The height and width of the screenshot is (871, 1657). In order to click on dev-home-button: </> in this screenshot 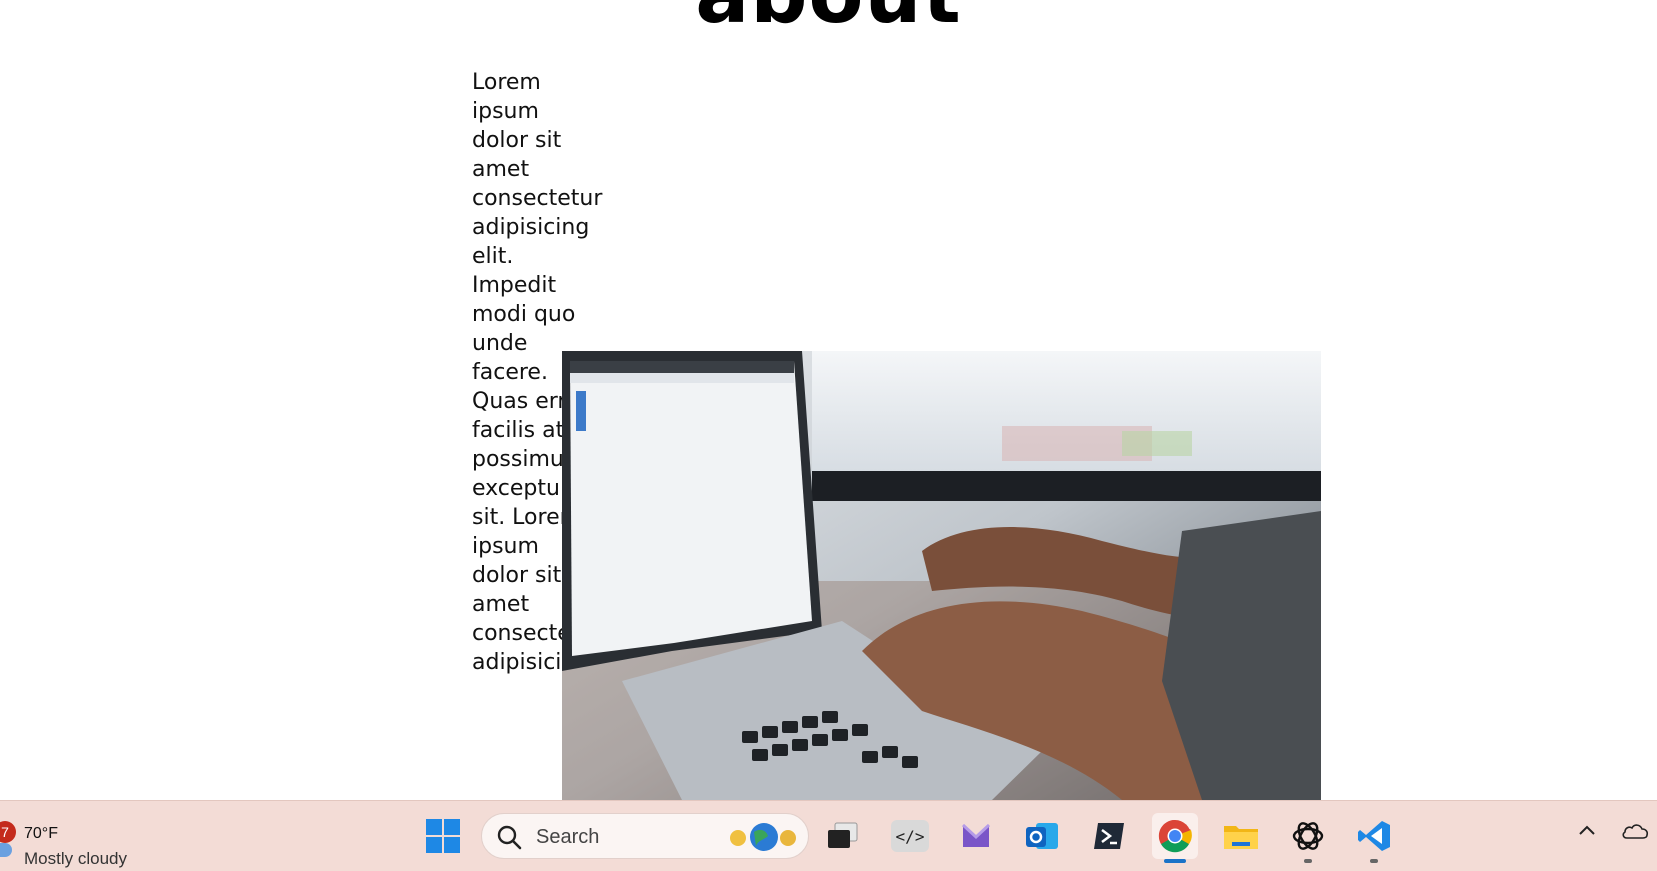, I will do `click(910, 836)`.